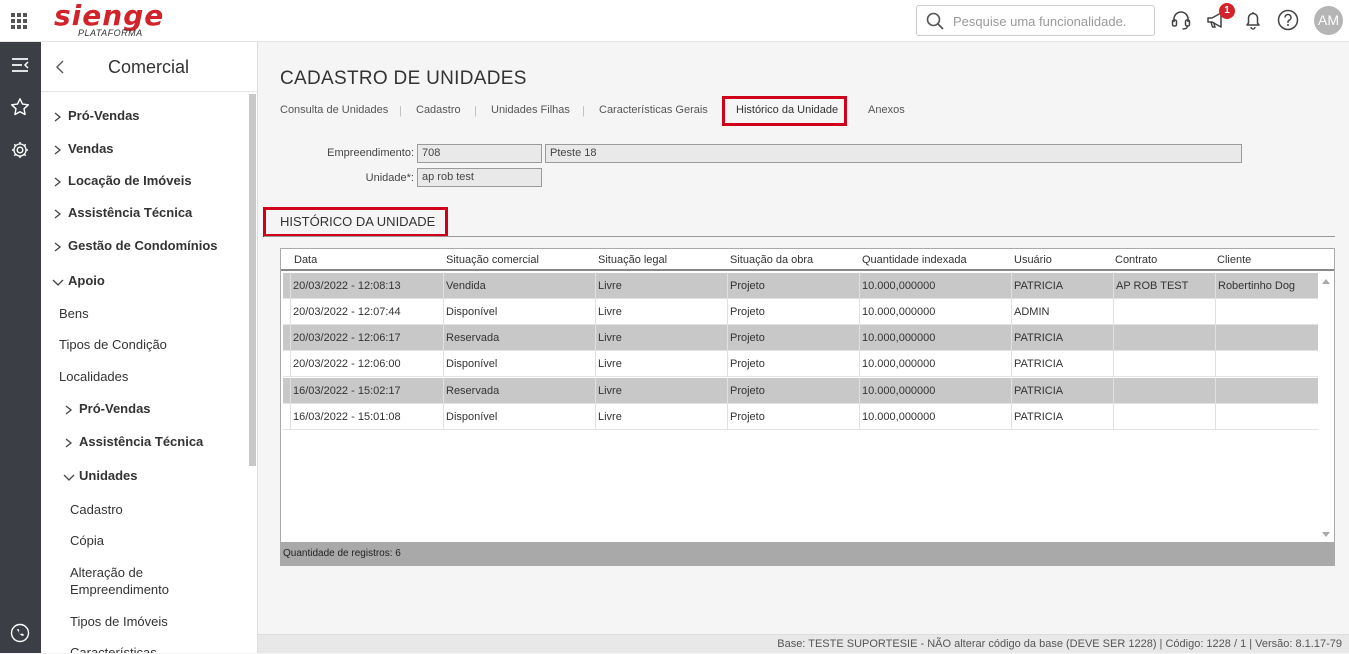  Describe the element at coordinates (1253, 20) in the screenshot. I see `bell-icon` at that location.